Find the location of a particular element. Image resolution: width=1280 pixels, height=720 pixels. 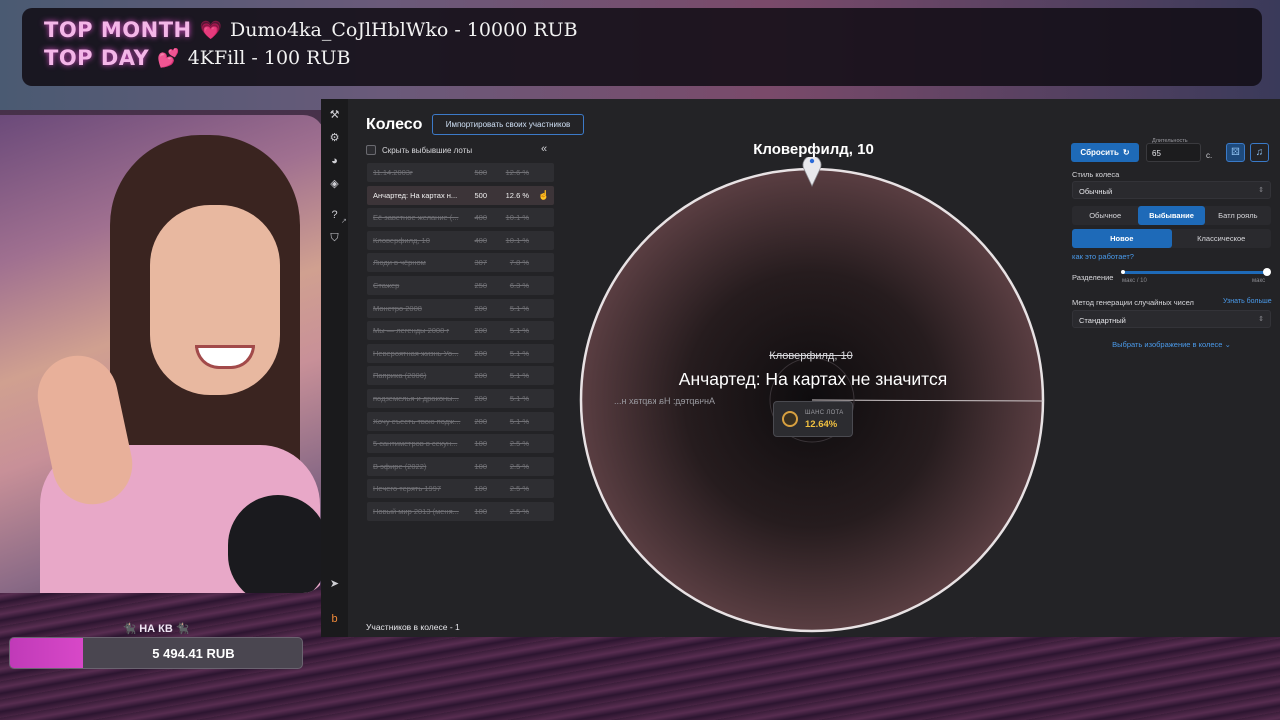

webcam-microphone is located at coordinates (276, 544).